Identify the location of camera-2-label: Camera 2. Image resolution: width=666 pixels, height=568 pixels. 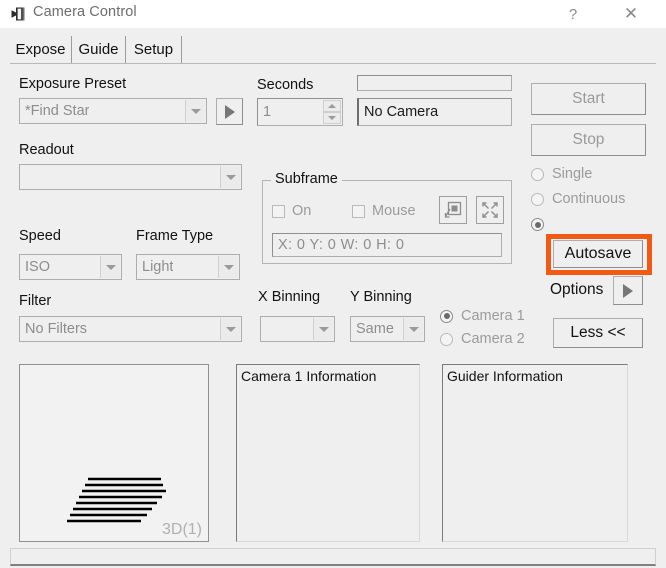
(493, 339).